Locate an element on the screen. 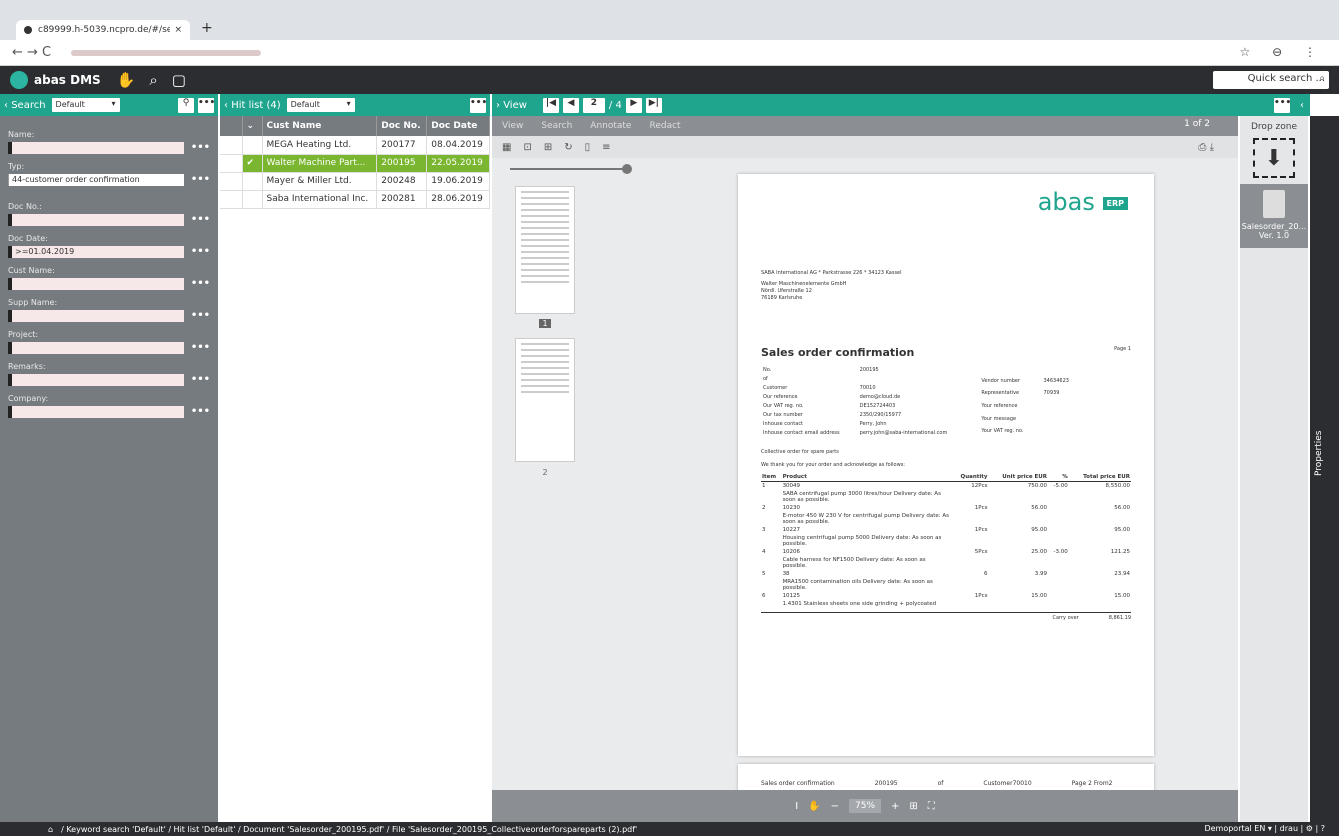 This screenshot has height=836, width=1339. first-page-button: |◀ is located at coordinates (550, 105).